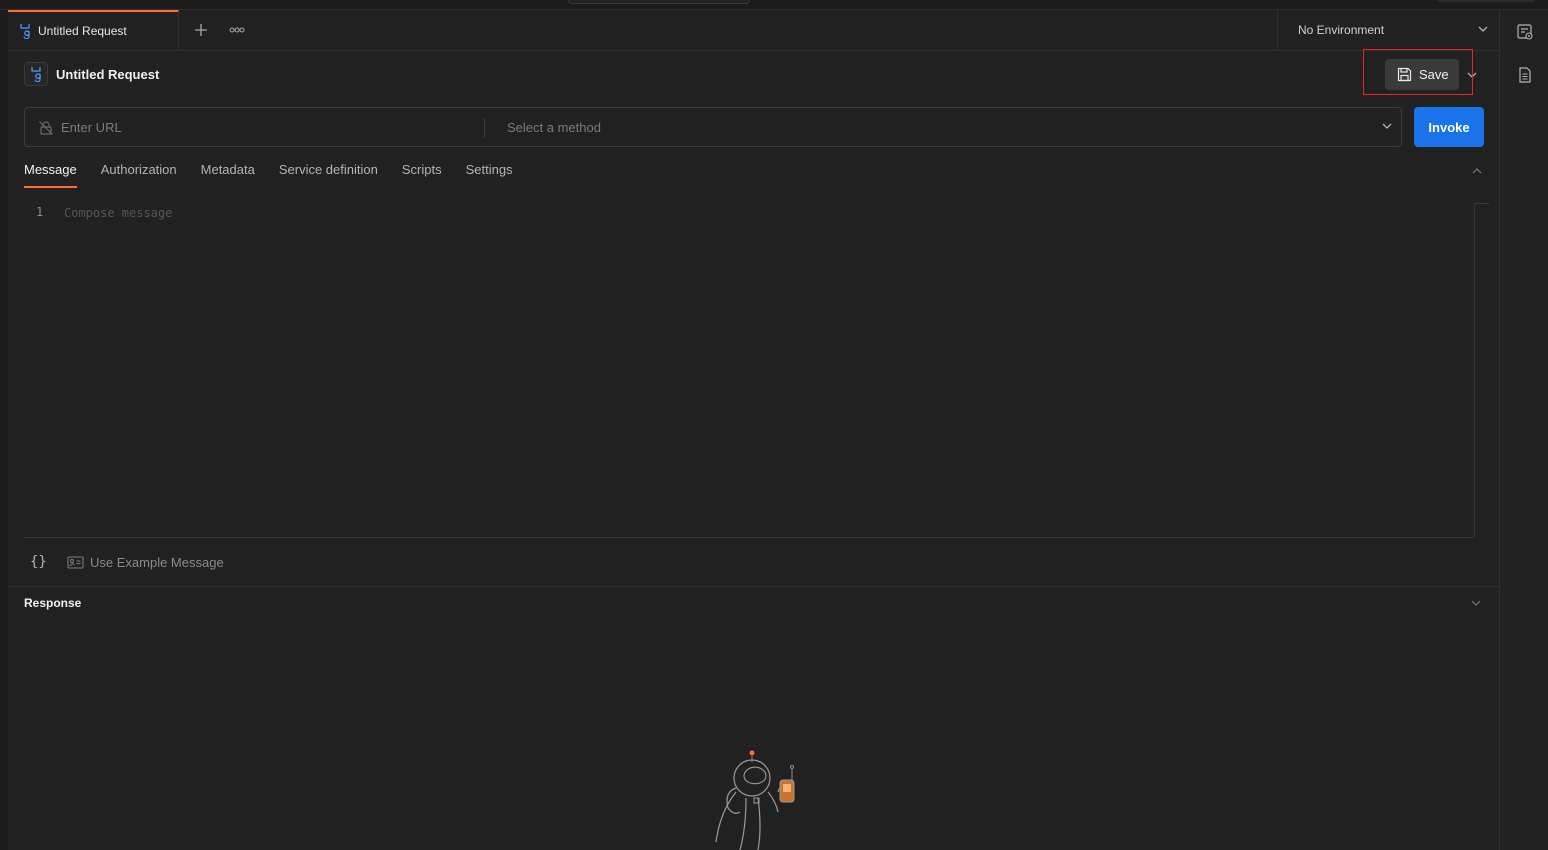  I want to click on line-number: 1, so click(40, 212).